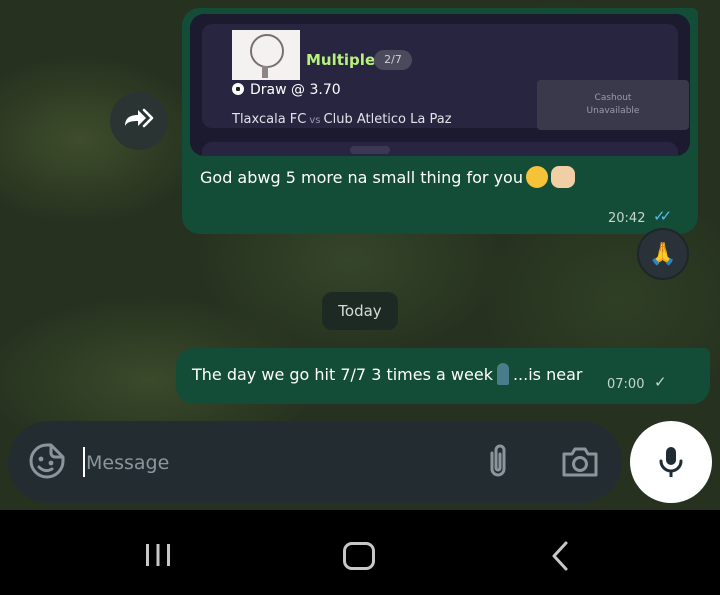  I want to click on selections-badge: 2/7, so click(393, 60).